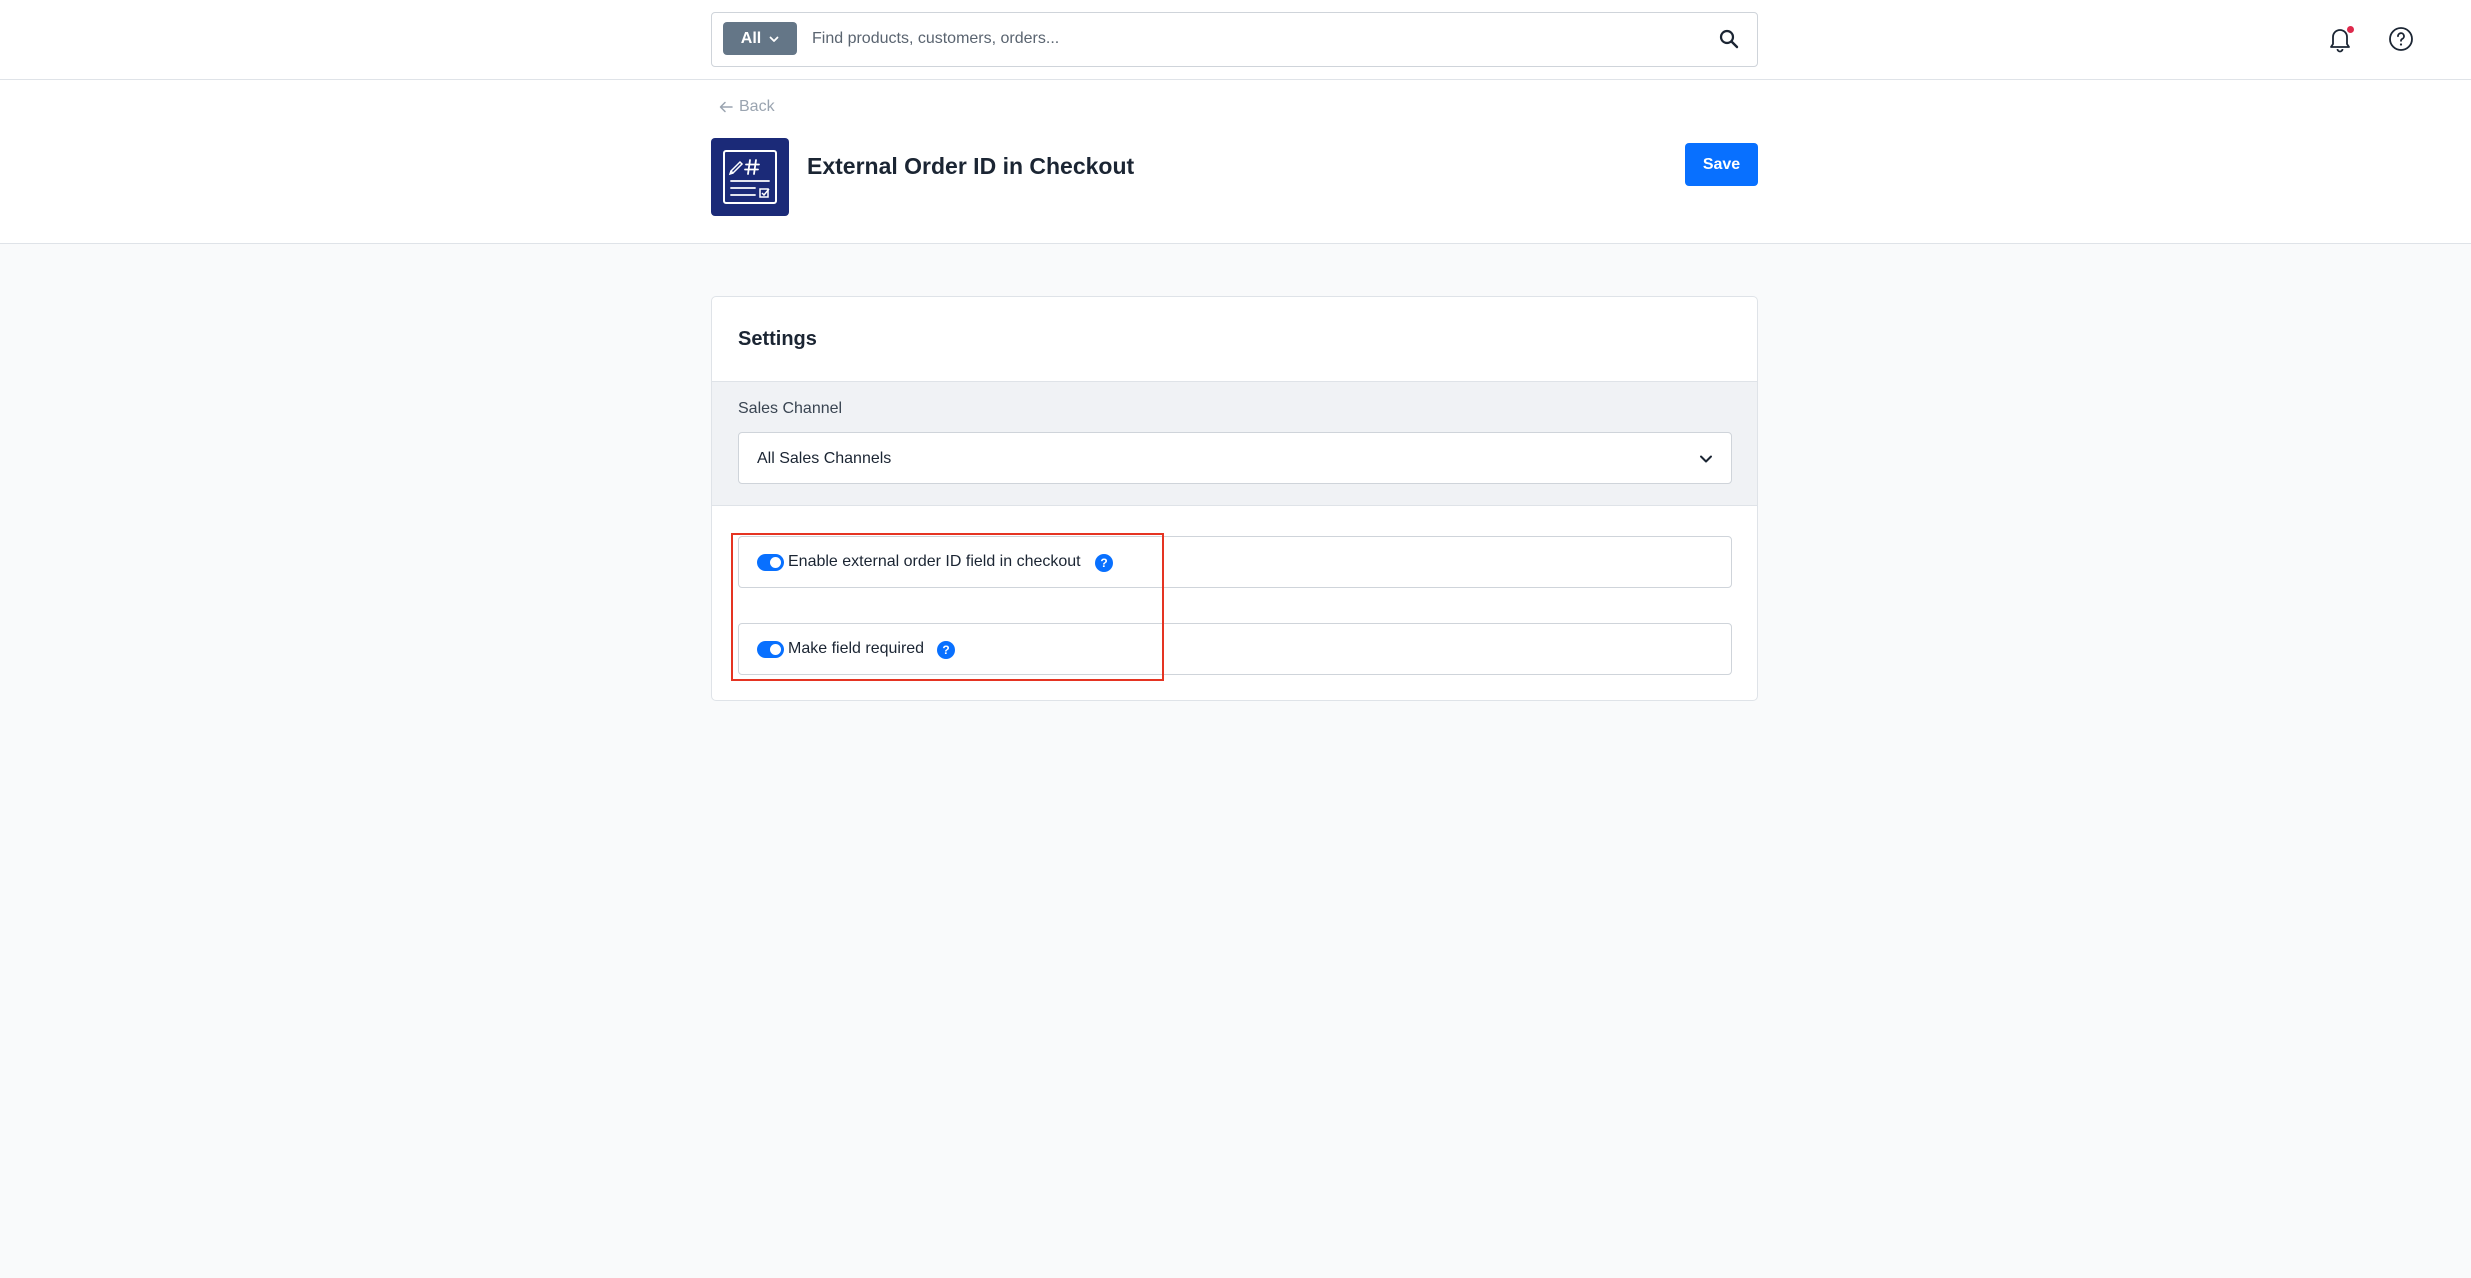  I want to click on help-circle-icon, so click(2401, 39).